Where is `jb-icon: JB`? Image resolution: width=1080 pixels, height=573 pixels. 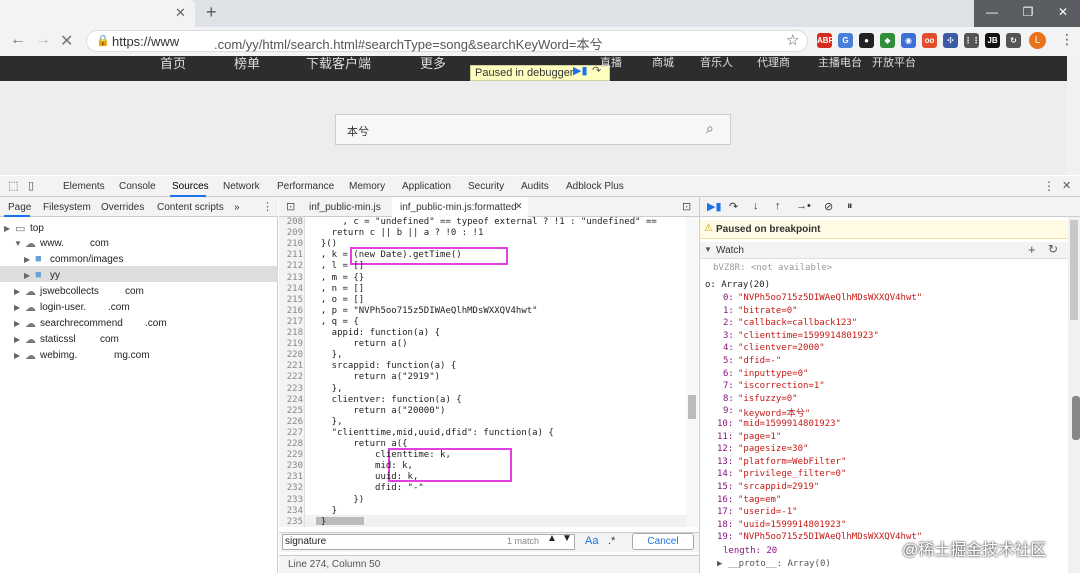 jb-icon: JB is located at coordinates (992, 40).